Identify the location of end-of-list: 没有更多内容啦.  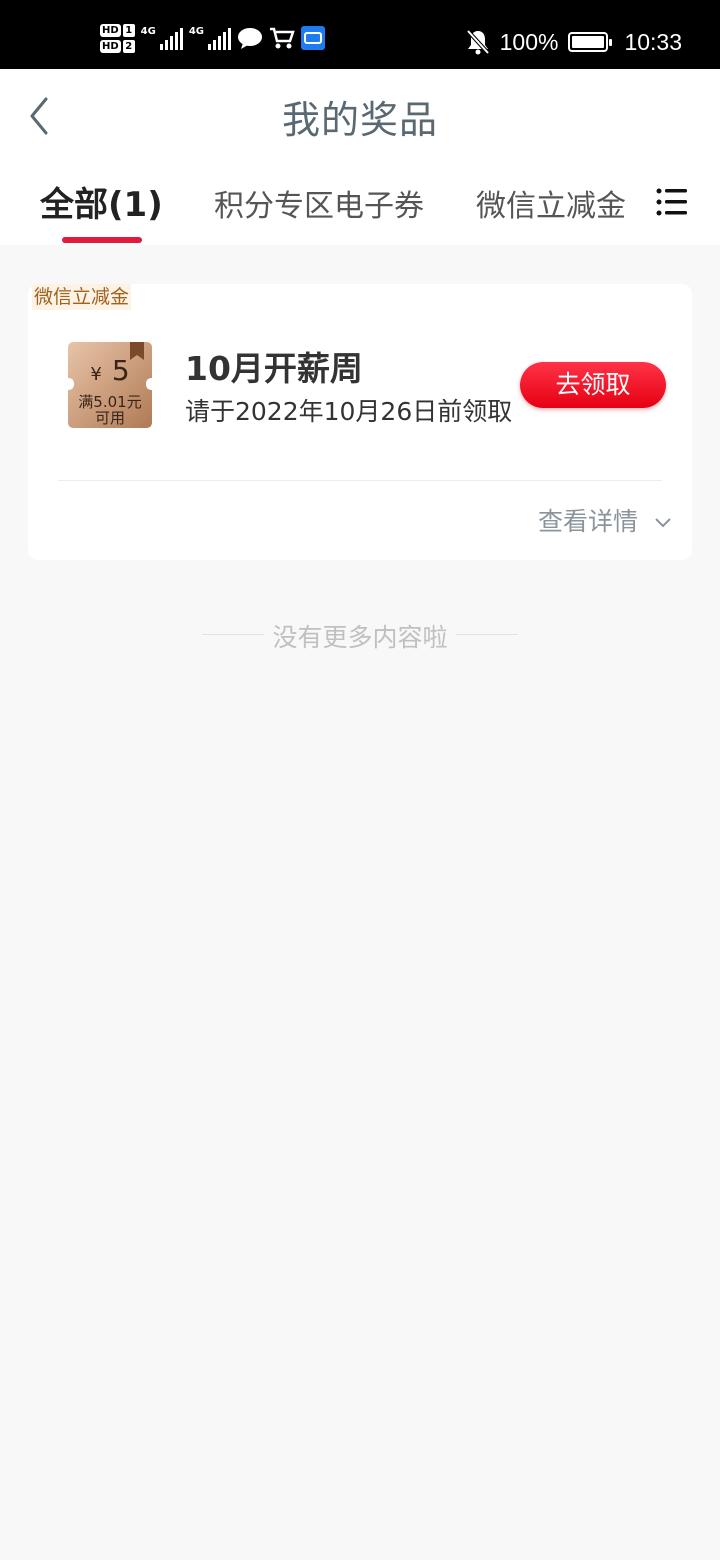
(360, 634).